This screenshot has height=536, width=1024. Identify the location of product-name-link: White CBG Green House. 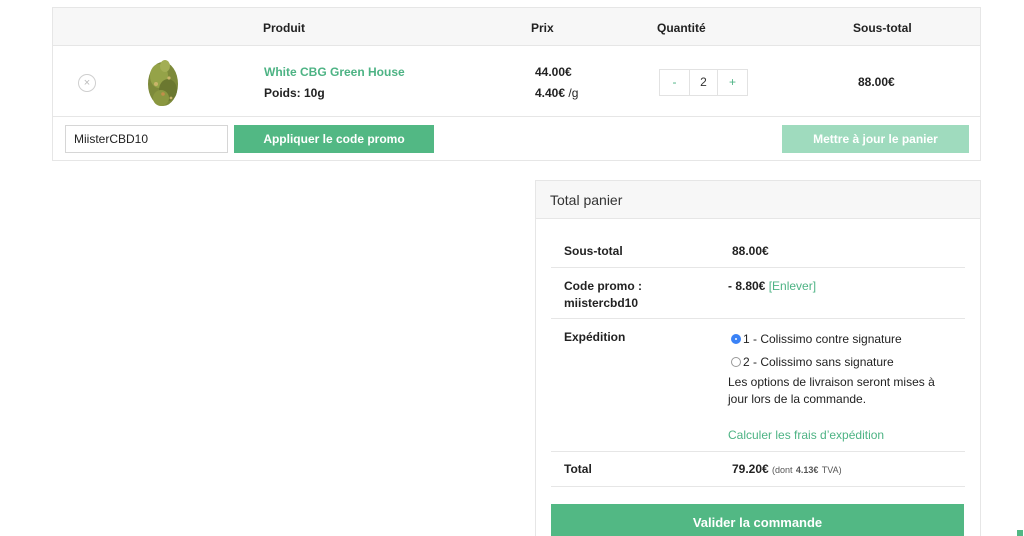
(334, 72).